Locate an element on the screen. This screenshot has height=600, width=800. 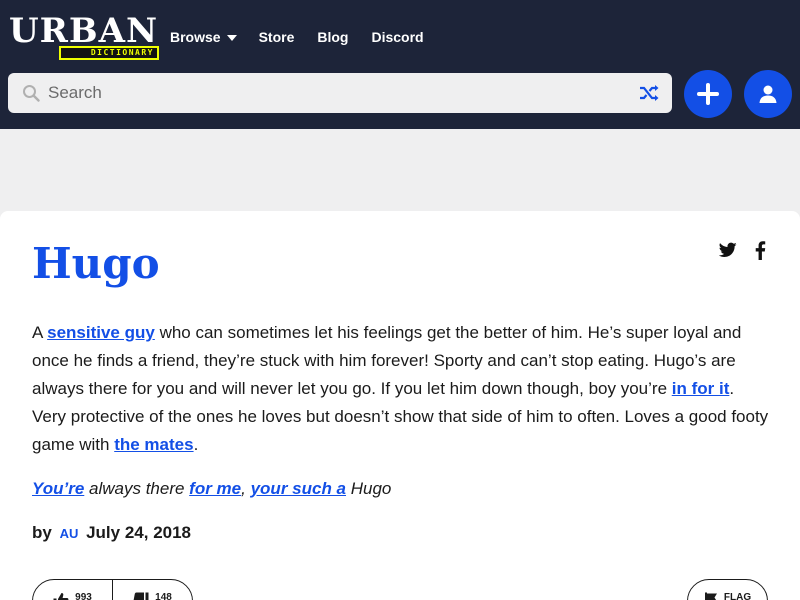
related-term-link: sensitive guy is located at coordinates (101, 332).